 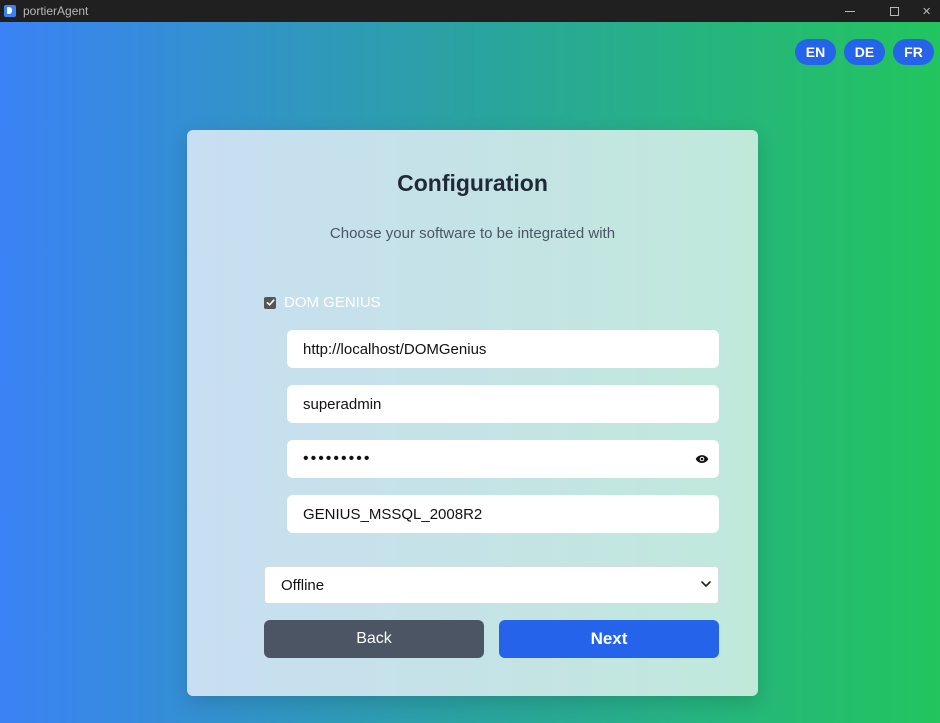 What do you see at coordinates (609, 639) in the screenshot?
I see `next-button: Next` at bounding box center [609, 639].